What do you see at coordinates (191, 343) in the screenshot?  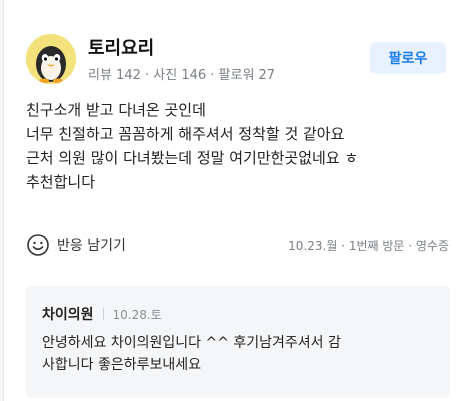 I see `reply-line: 안녕하세요 차이의원입니다 ^^ 후기남겨주셔서 감` at bounding box center [191, 343].